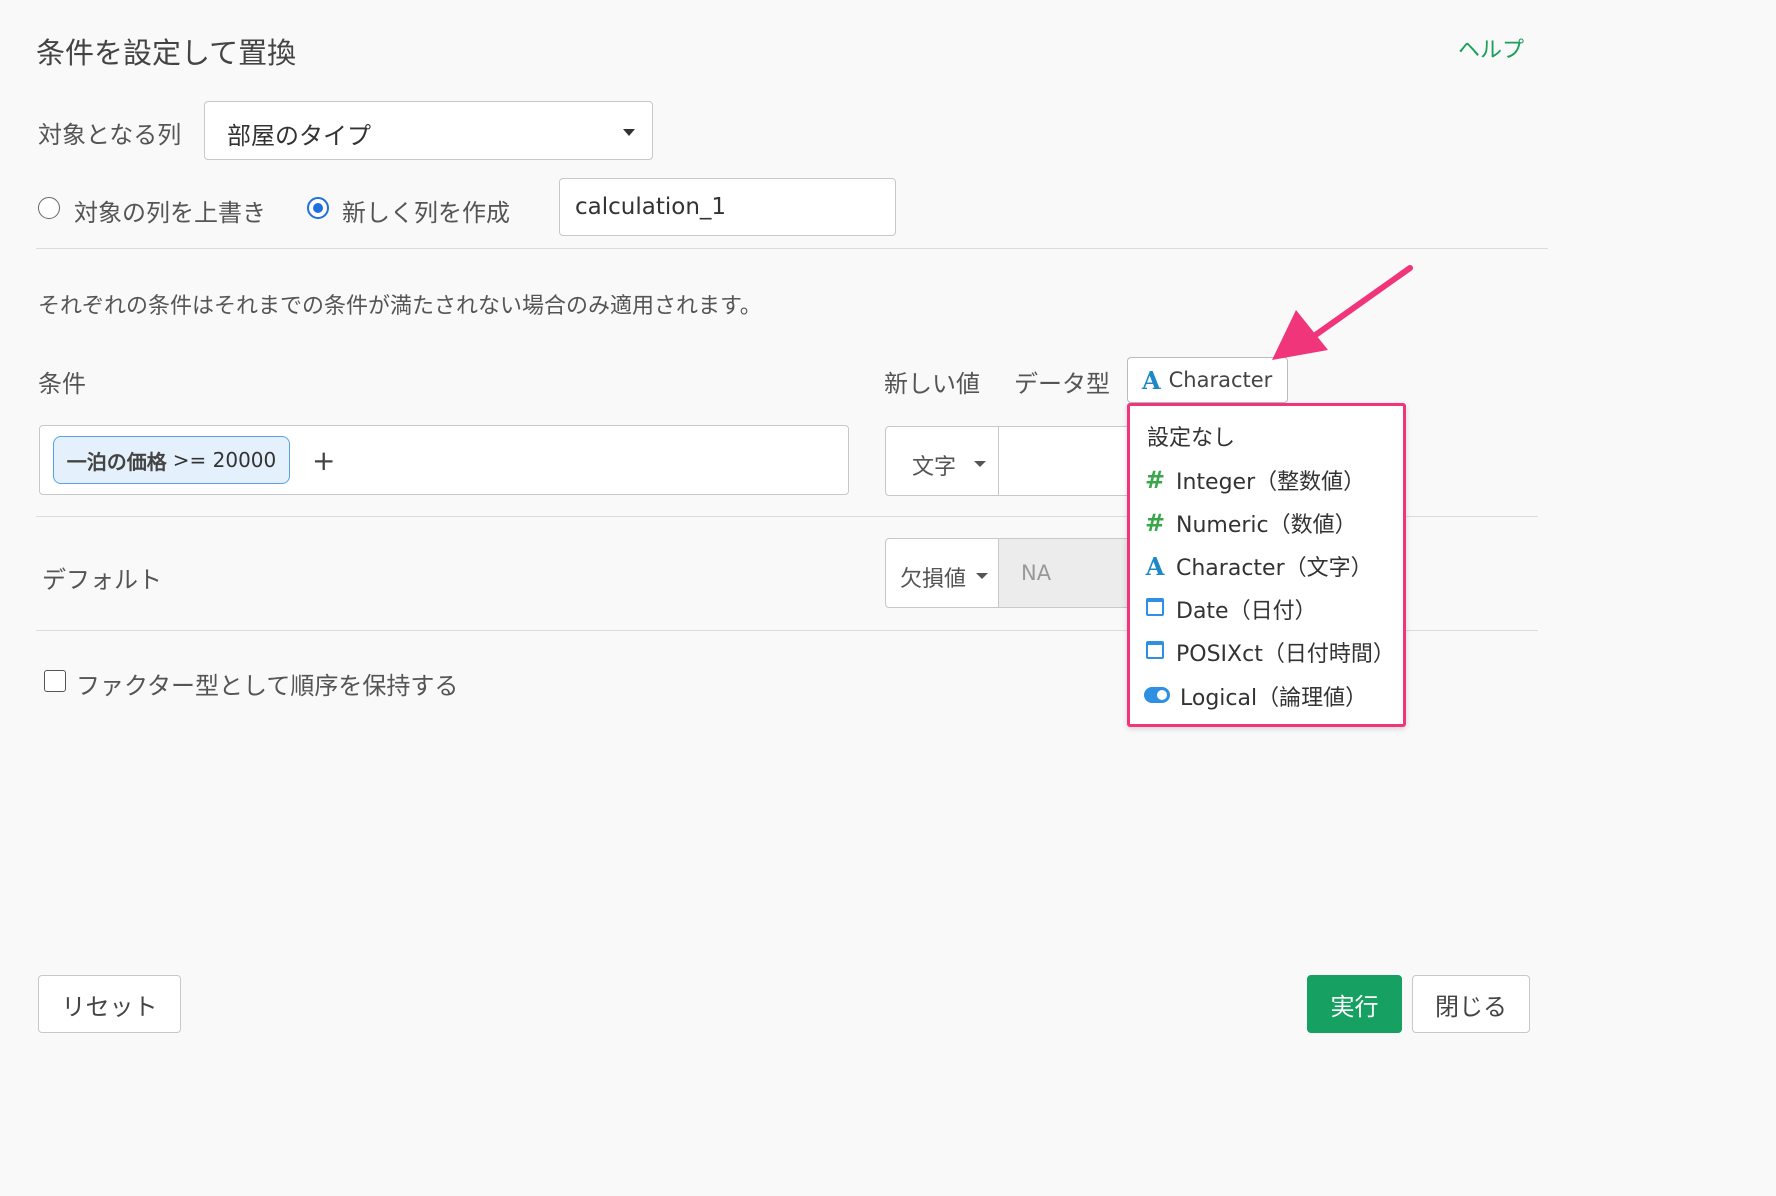 The height and width of the screenshot is (1196, 1776). What do you see at coordinates (426, 210) in the screenshot?
I see `new-column-radio-label: 新しく列を作成` at bounding box center [426, 210].